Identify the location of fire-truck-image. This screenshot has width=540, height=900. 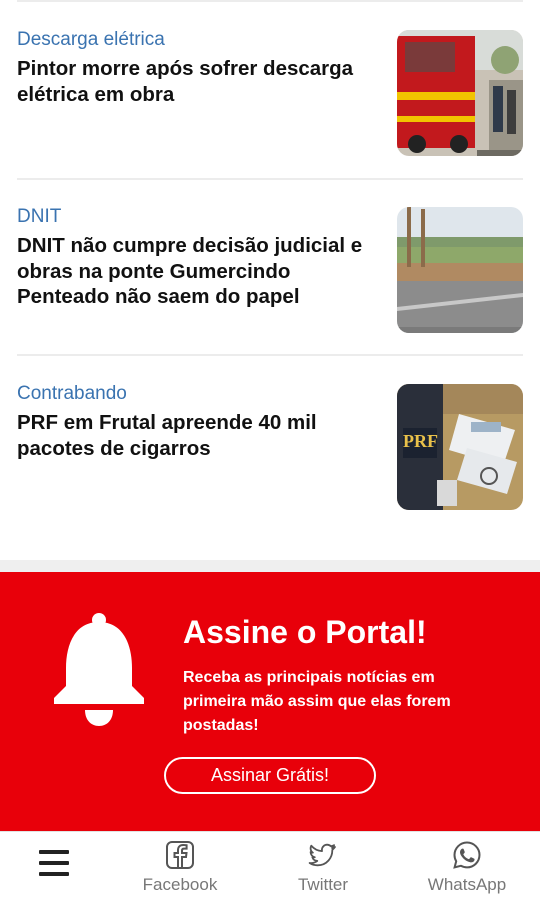
(460, 93).